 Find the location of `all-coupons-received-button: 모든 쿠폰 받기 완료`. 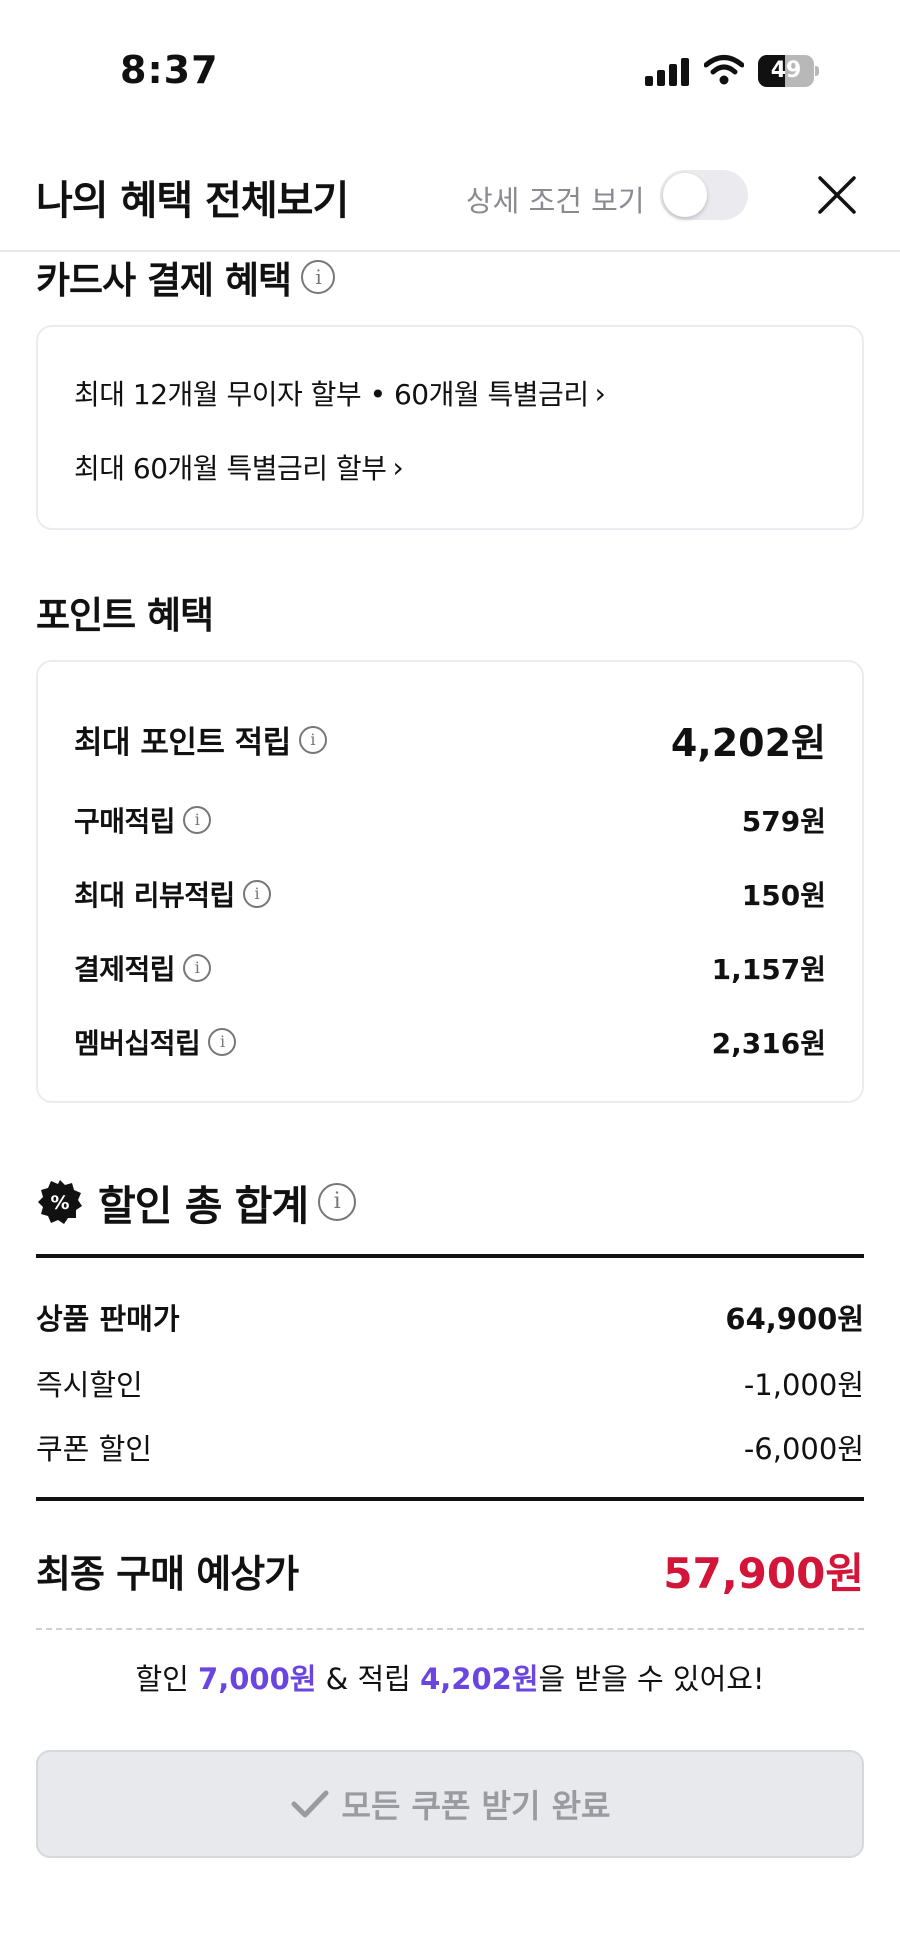

all-coupons-received-button: 모든 쿠폰 받기 완료 is located at coordinates (450, 1804).